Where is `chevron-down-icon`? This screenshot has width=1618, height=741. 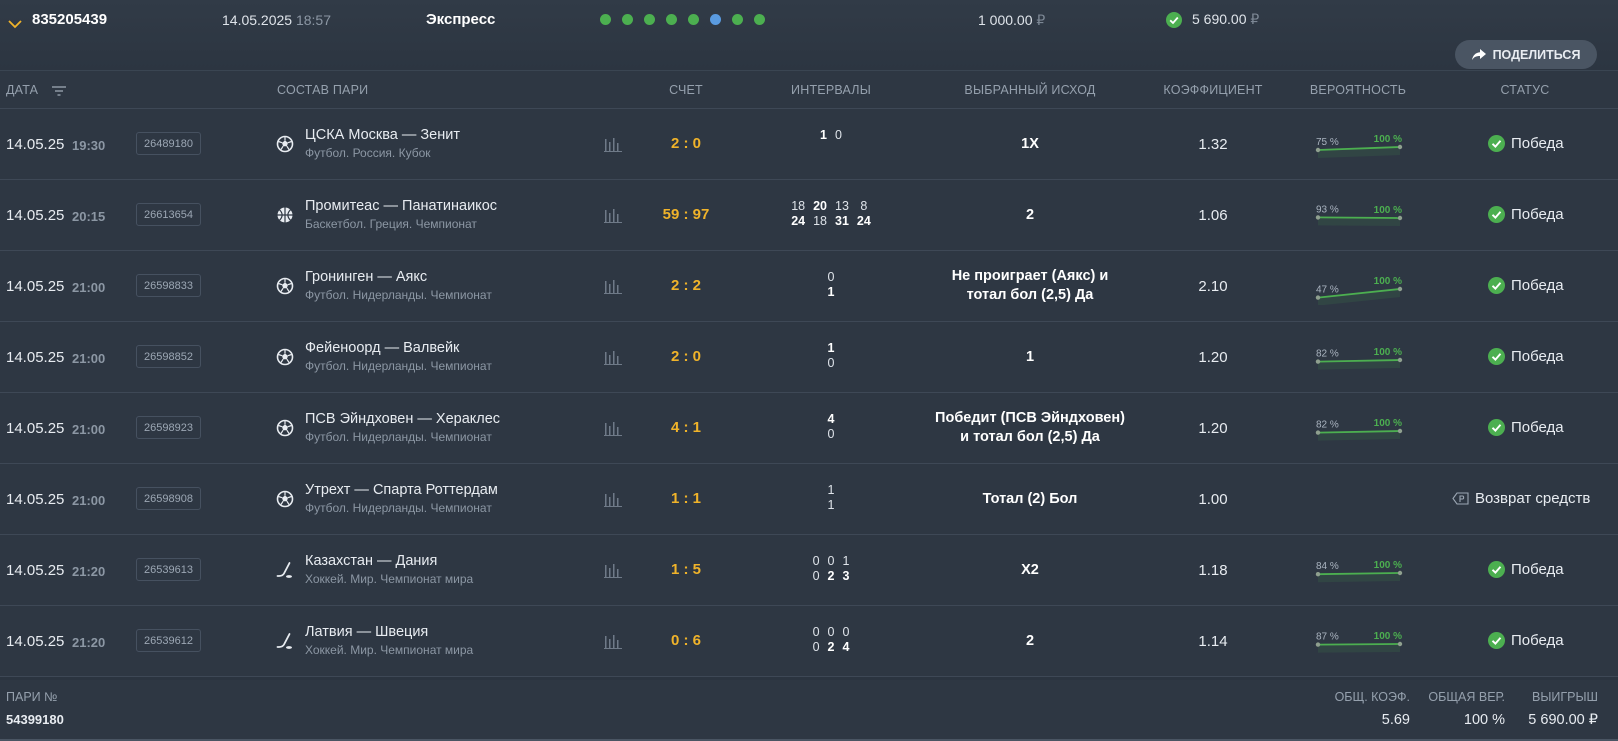
chevron-down-icon is located at coordinates (15, 24).